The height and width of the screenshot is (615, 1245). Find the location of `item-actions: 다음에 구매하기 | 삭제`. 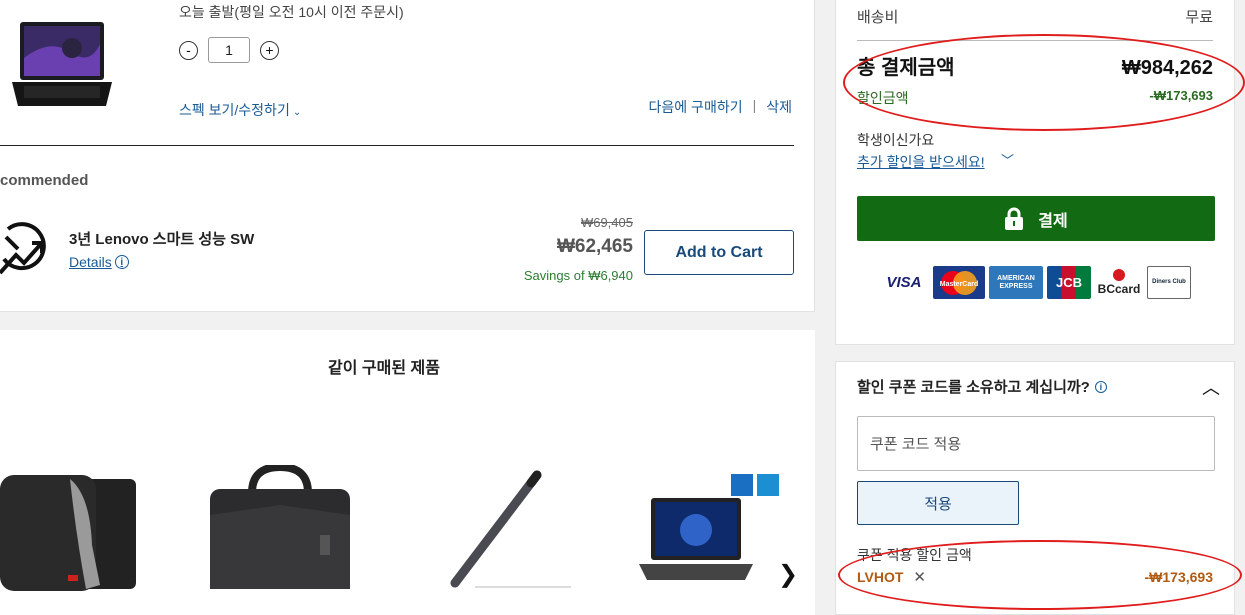

item-actions: 다음에 구매하기 | 삭제 is located at coordinates (720, 107).